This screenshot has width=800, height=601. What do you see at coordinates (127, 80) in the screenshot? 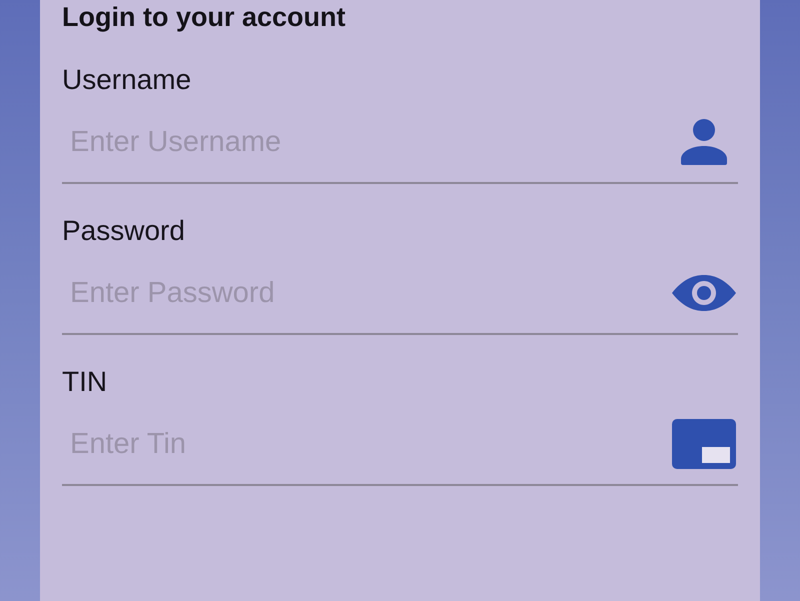
I see `field-label: Username` at bounding box center [127, 80].